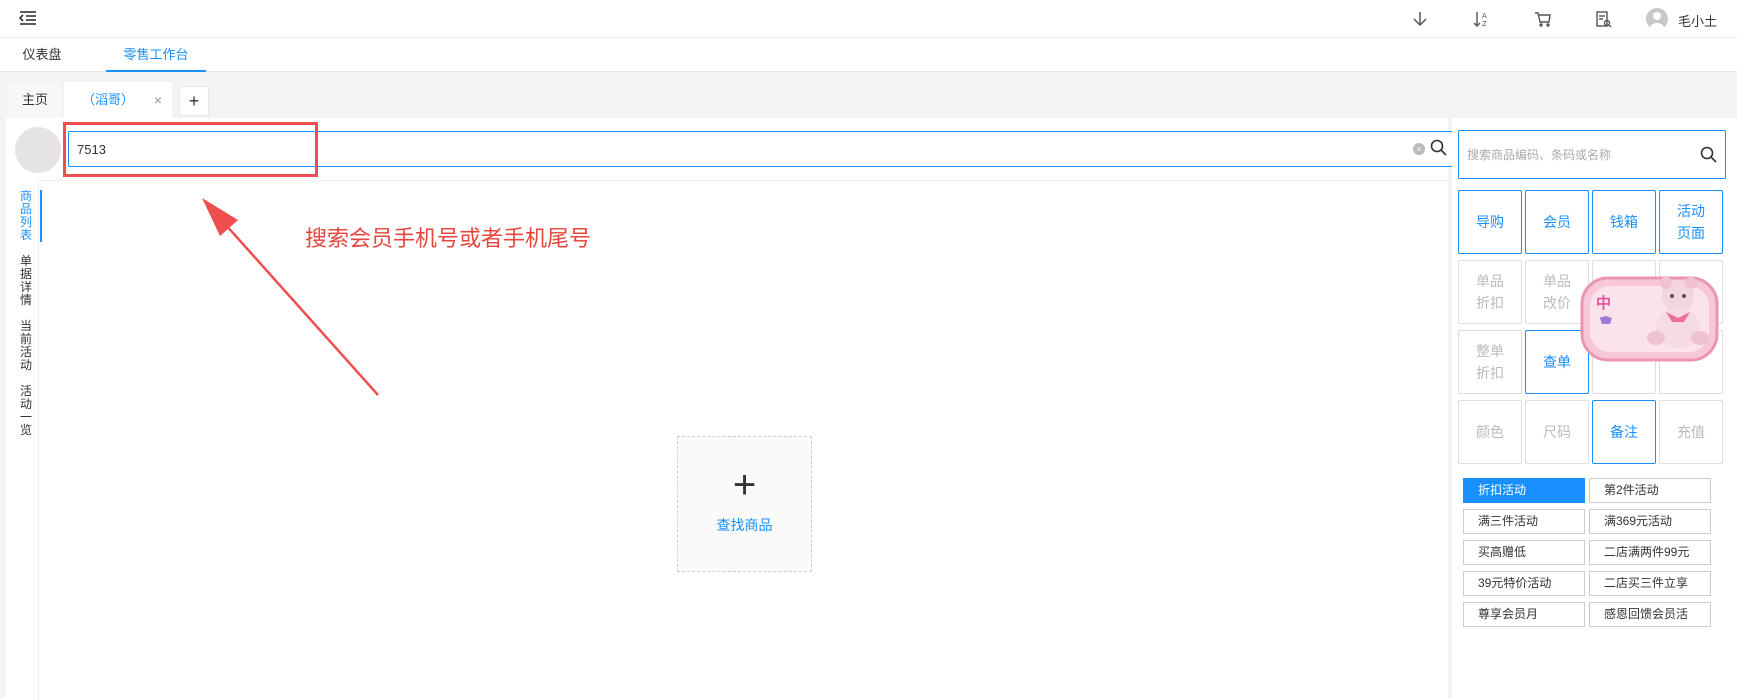 The height and width of the screenshot is (700, 1737). I want to click on tab-dashboard: 仪表盘, so click(42, 55).